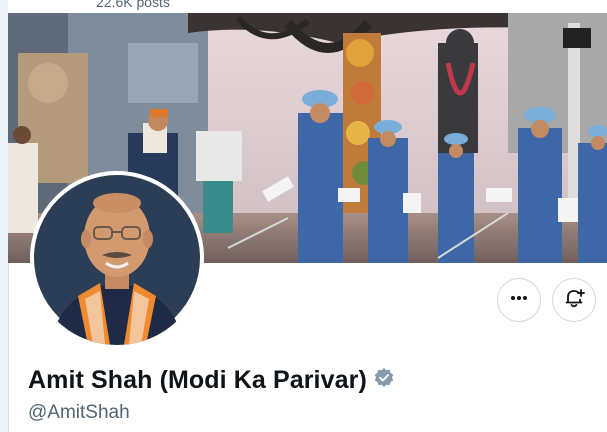 This screenshot has height=432, width=607. I want to click on avatar-photo, so click(117, 258).